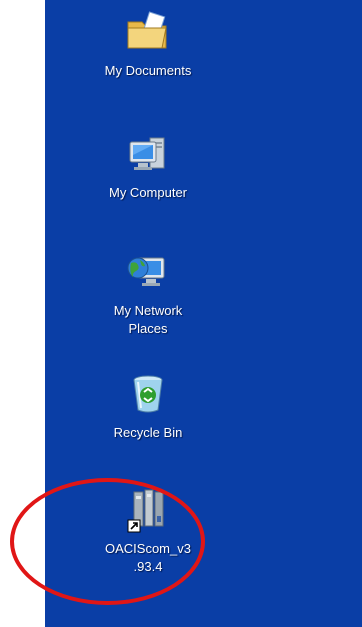 The image size is (362, 627). I want to click on network-icon, so click(146, 271).